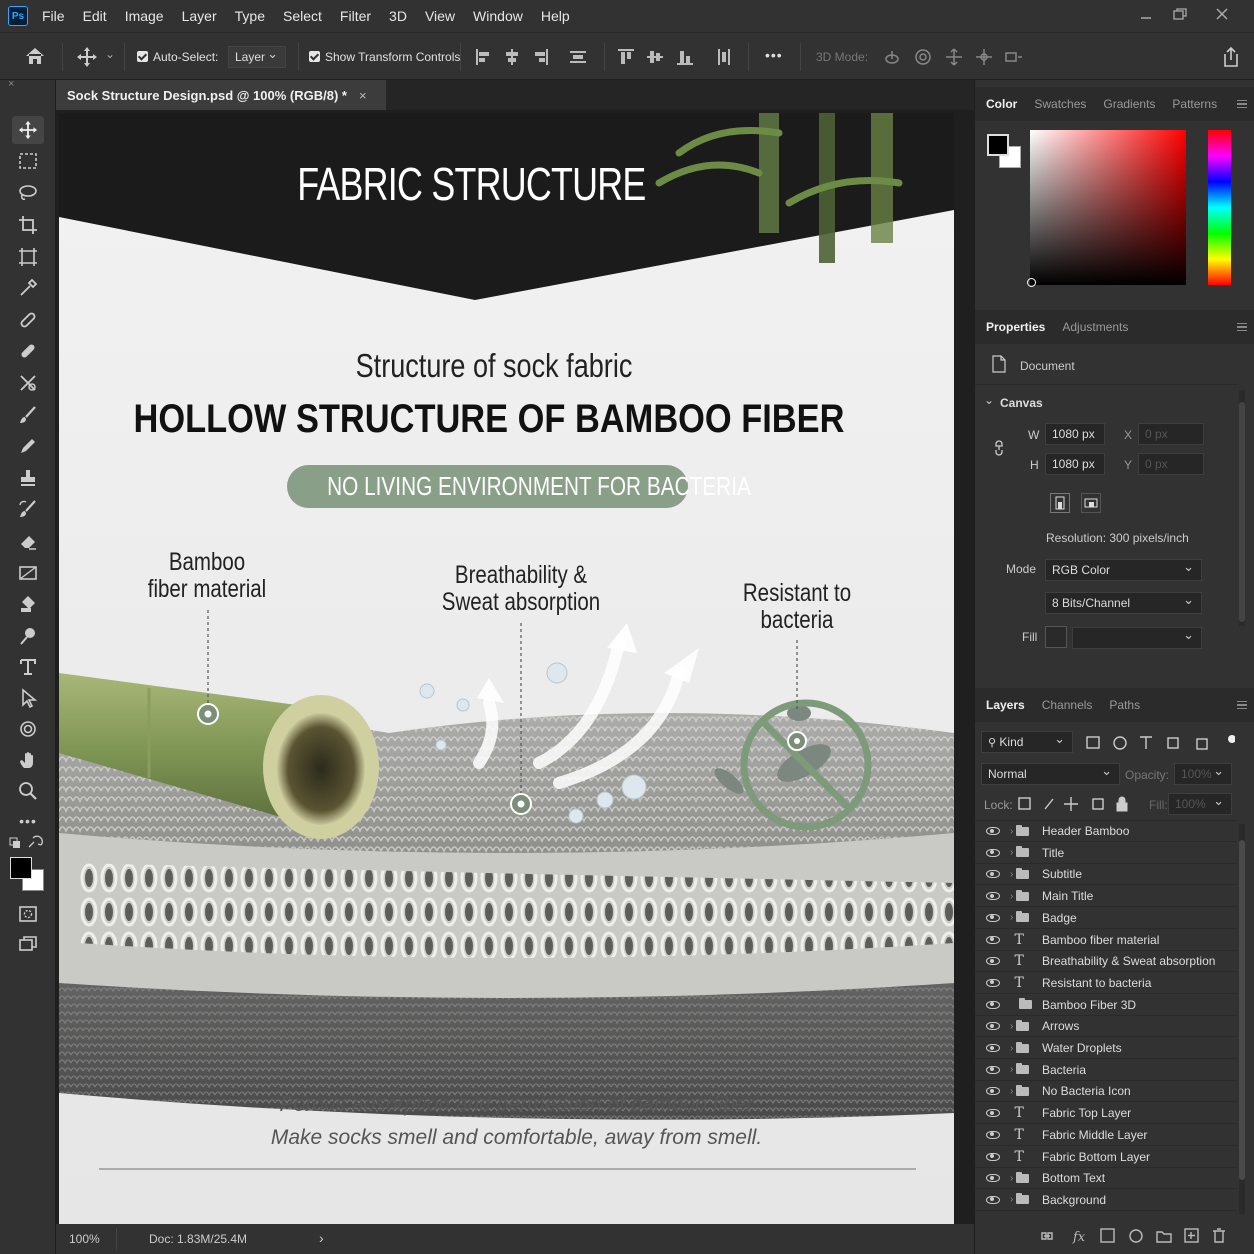 The image size is (1254, 1254). I want to click on color-picker-handle, so click(1031, 282).